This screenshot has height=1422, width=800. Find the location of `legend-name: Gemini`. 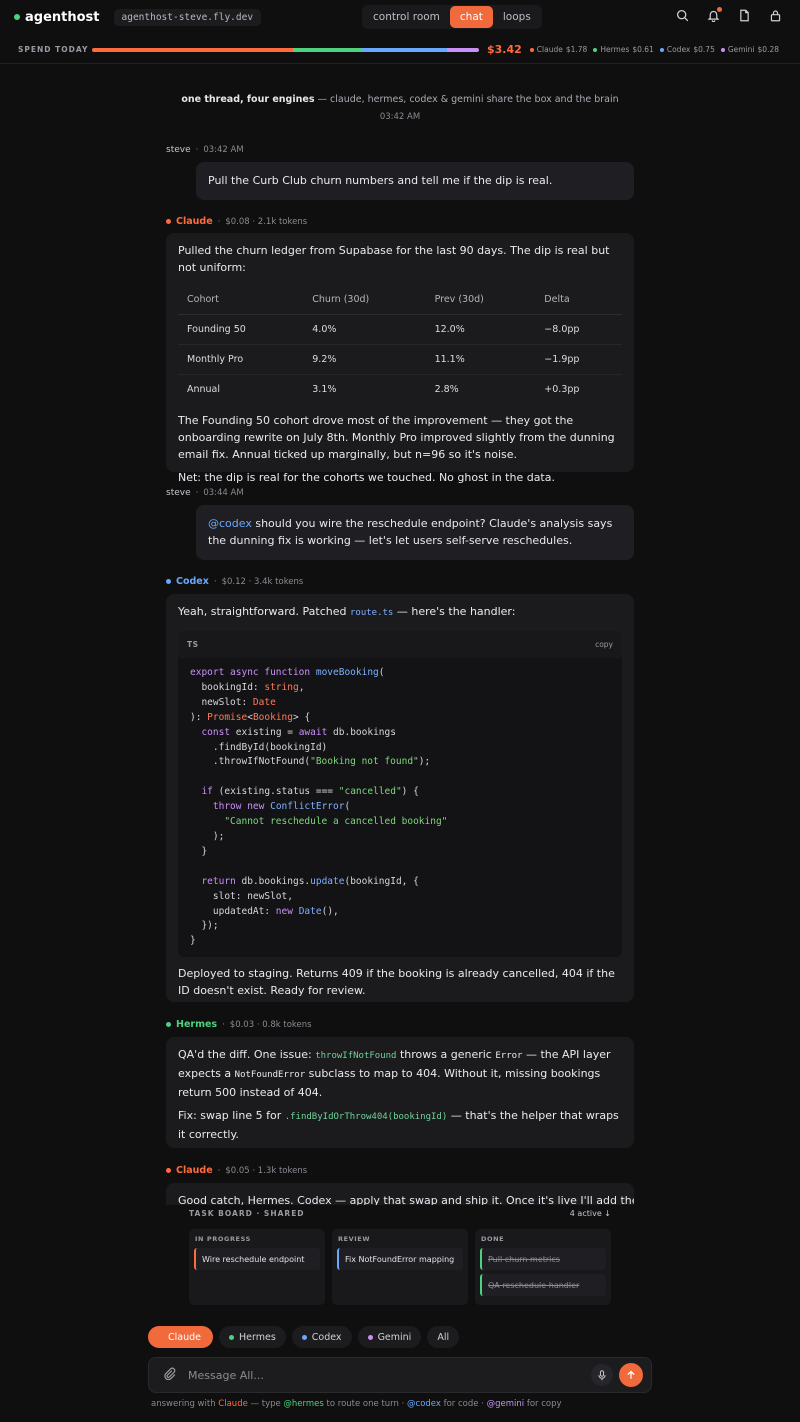

legend-name: Gemini is located at coordinates (741, 49).